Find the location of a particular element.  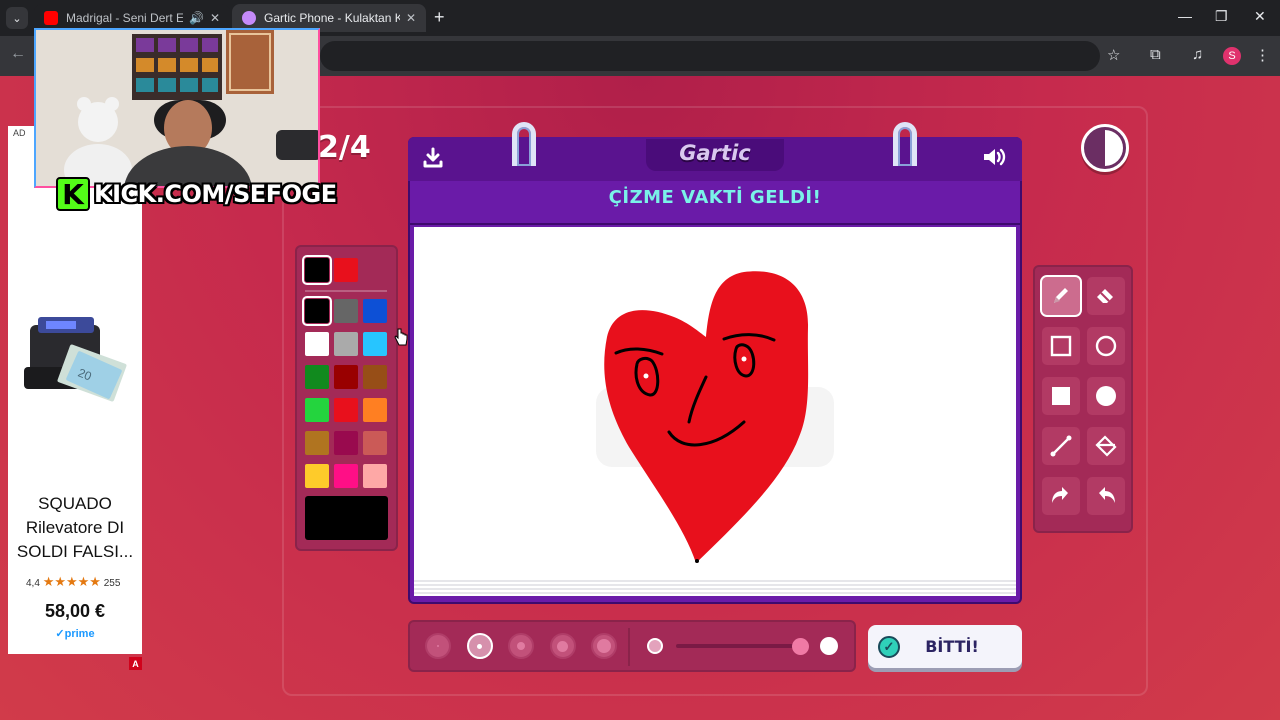

extensions-icon: ⧉ is located at coordinates (1155, 54).